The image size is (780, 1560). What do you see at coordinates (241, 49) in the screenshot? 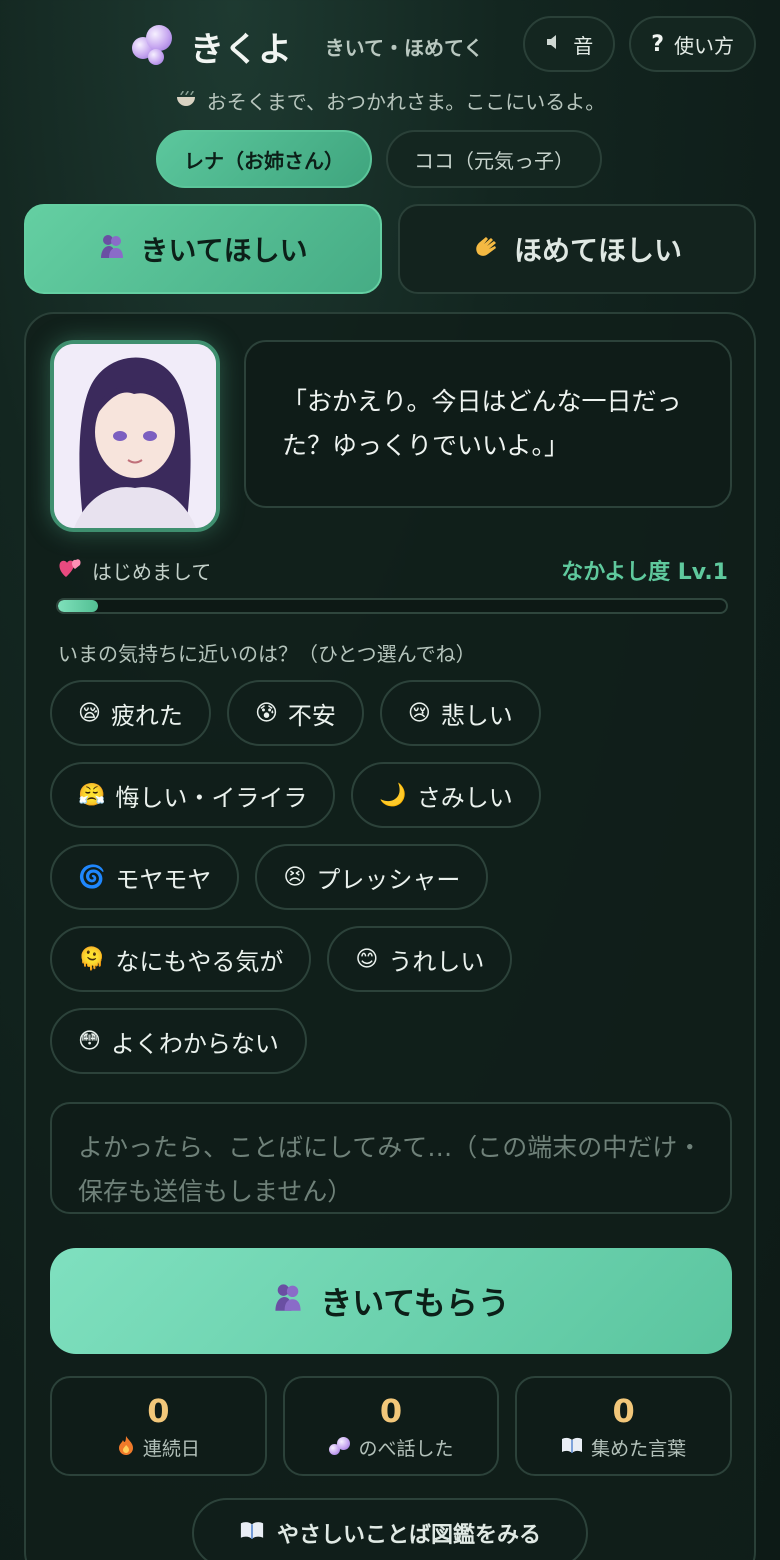
I see `app-title: きくよ` at bounding box center [241, 49].